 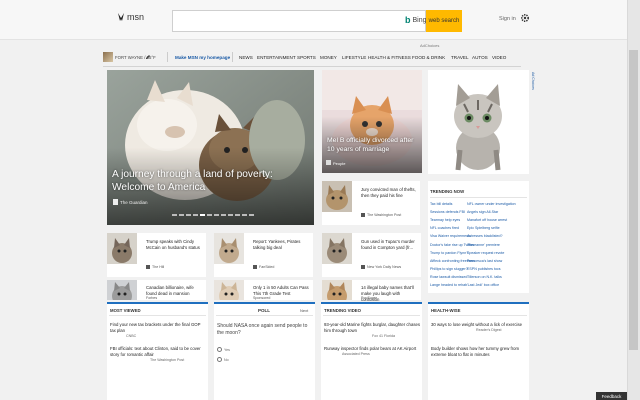 I want to click on trending-topic-link: ESPN publishes tocs, so click(x=484, y=269).